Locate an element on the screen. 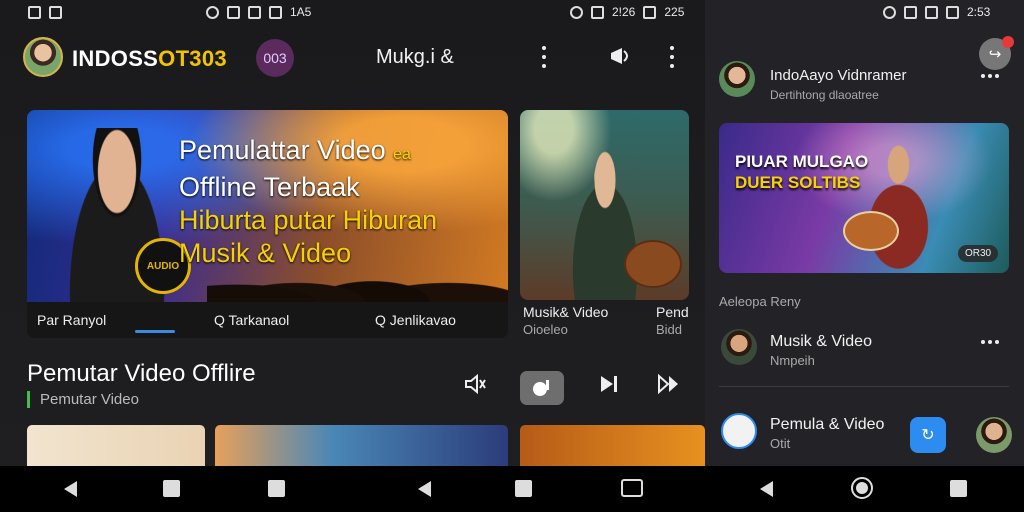 This screenshot has width=1024, height=512. list-item-subtitle: Nmpeih is located at coordinates (792, 360).